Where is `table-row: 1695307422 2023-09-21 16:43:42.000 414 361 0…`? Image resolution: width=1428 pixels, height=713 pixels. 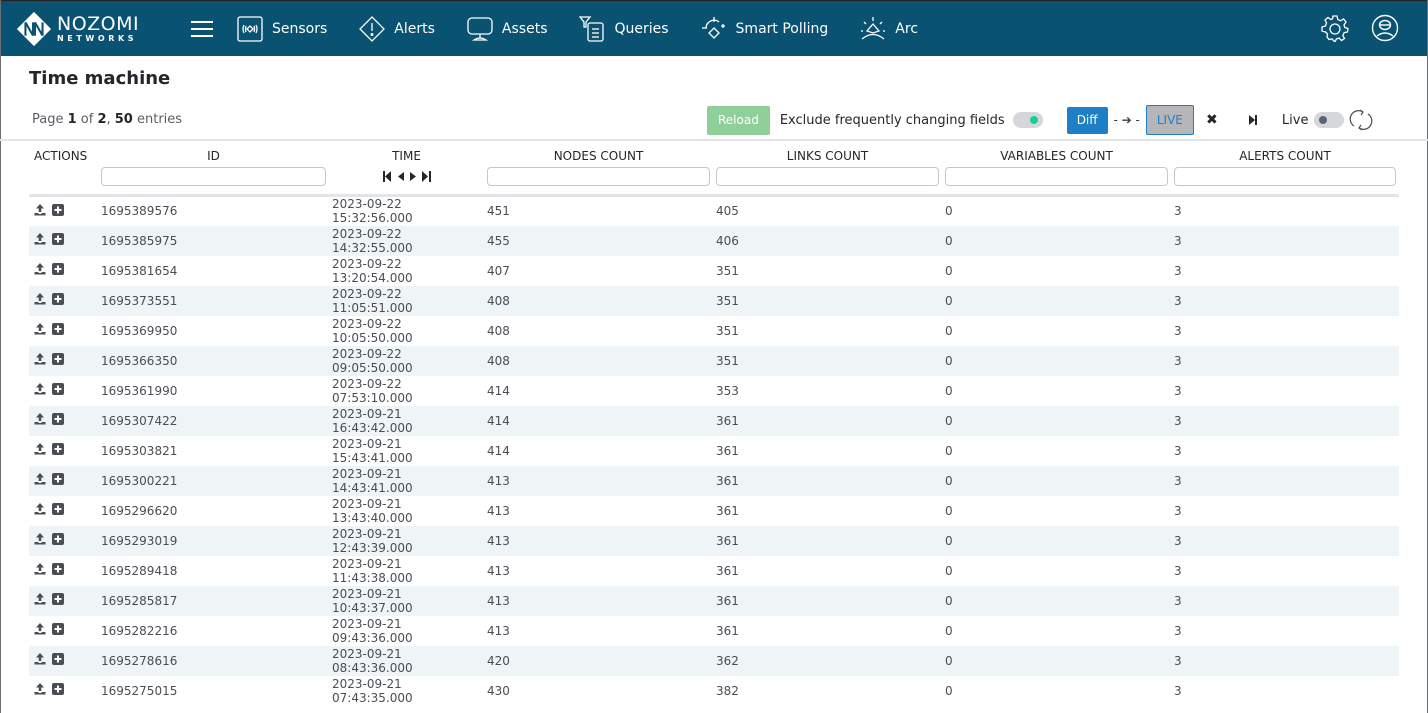
table-row: 1695307422 2023-09-21 16:43:42.000 414 361 0… is located at coordinates (714, 420).